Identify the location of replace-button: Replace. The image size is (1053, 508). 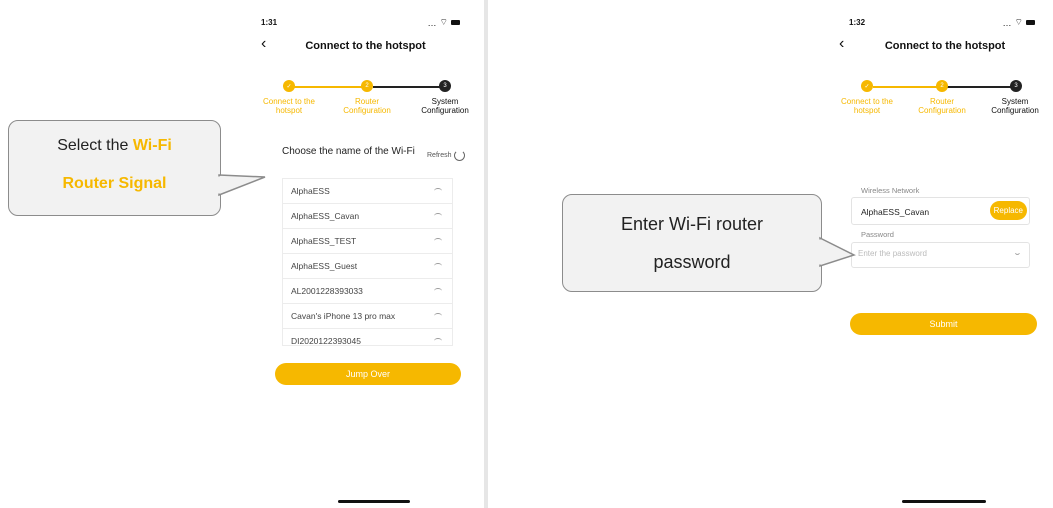
(1008, 210).